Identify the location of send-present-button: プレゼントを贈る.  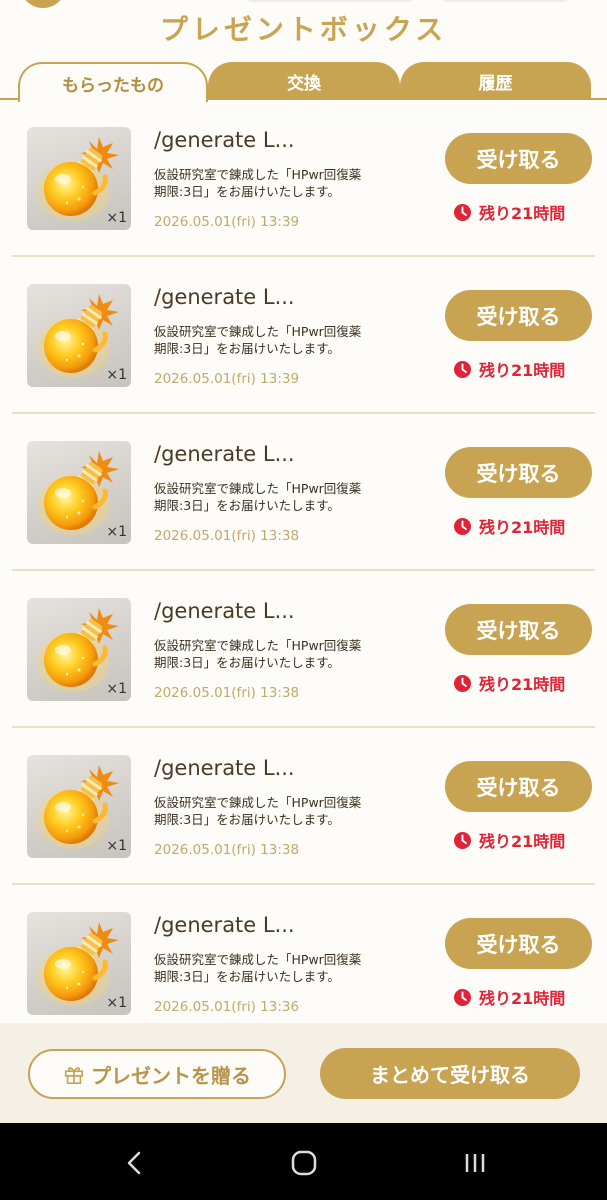
(157, 1074).